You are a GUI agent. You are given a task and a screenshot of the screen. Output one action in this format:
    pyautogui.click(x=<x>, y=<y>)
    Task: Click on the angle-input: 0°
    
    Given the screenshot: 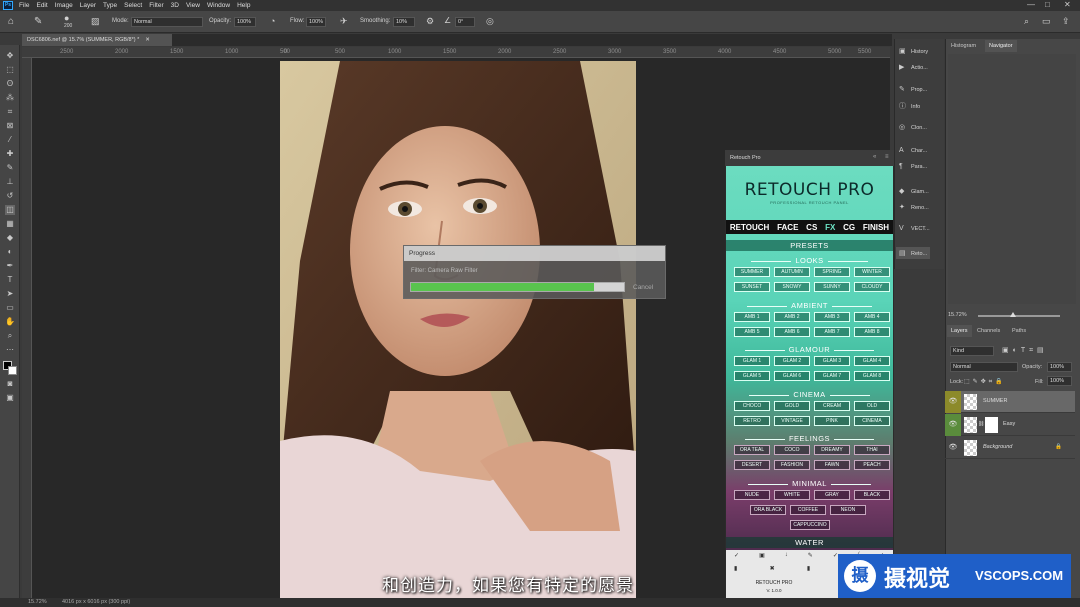 What is the action you would take?
    pyautogui.click(x=465, y=22)
    